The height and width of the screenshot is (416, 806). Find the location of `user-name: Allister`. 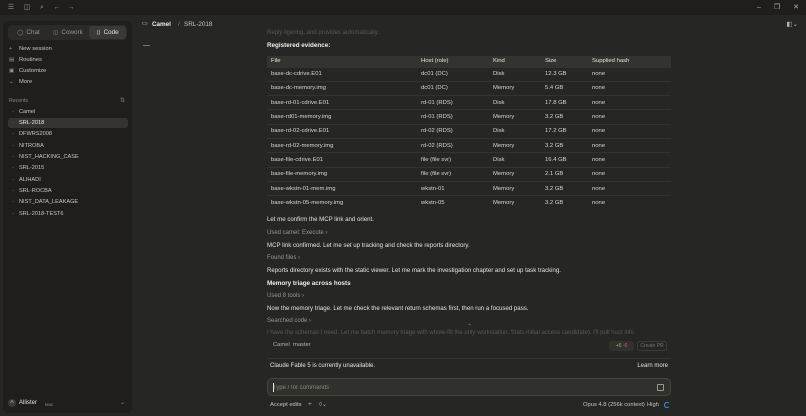

user-name: Allister is located at coordinates (28, 403).